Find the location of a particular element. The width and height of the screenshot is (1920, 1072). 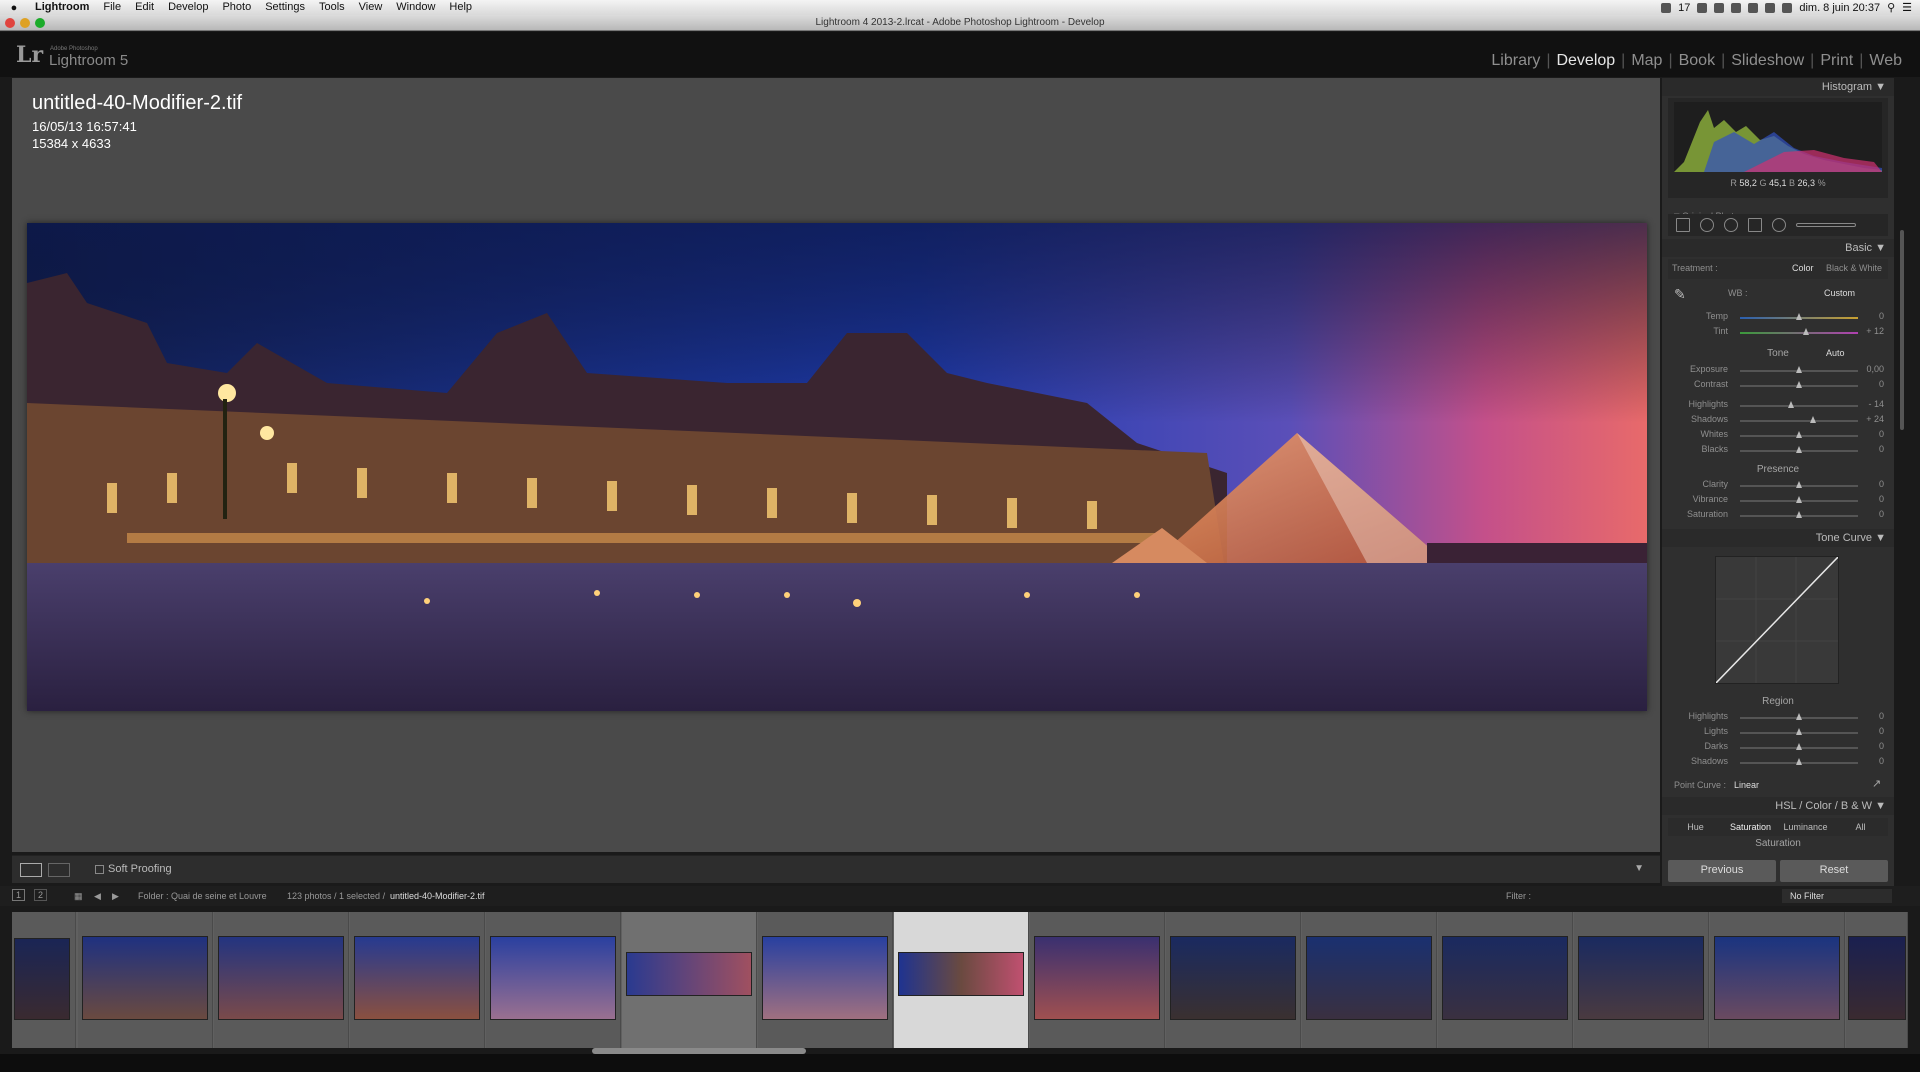

slider-highlights: Highlights - 14 is located at coordinates (1778, 405).